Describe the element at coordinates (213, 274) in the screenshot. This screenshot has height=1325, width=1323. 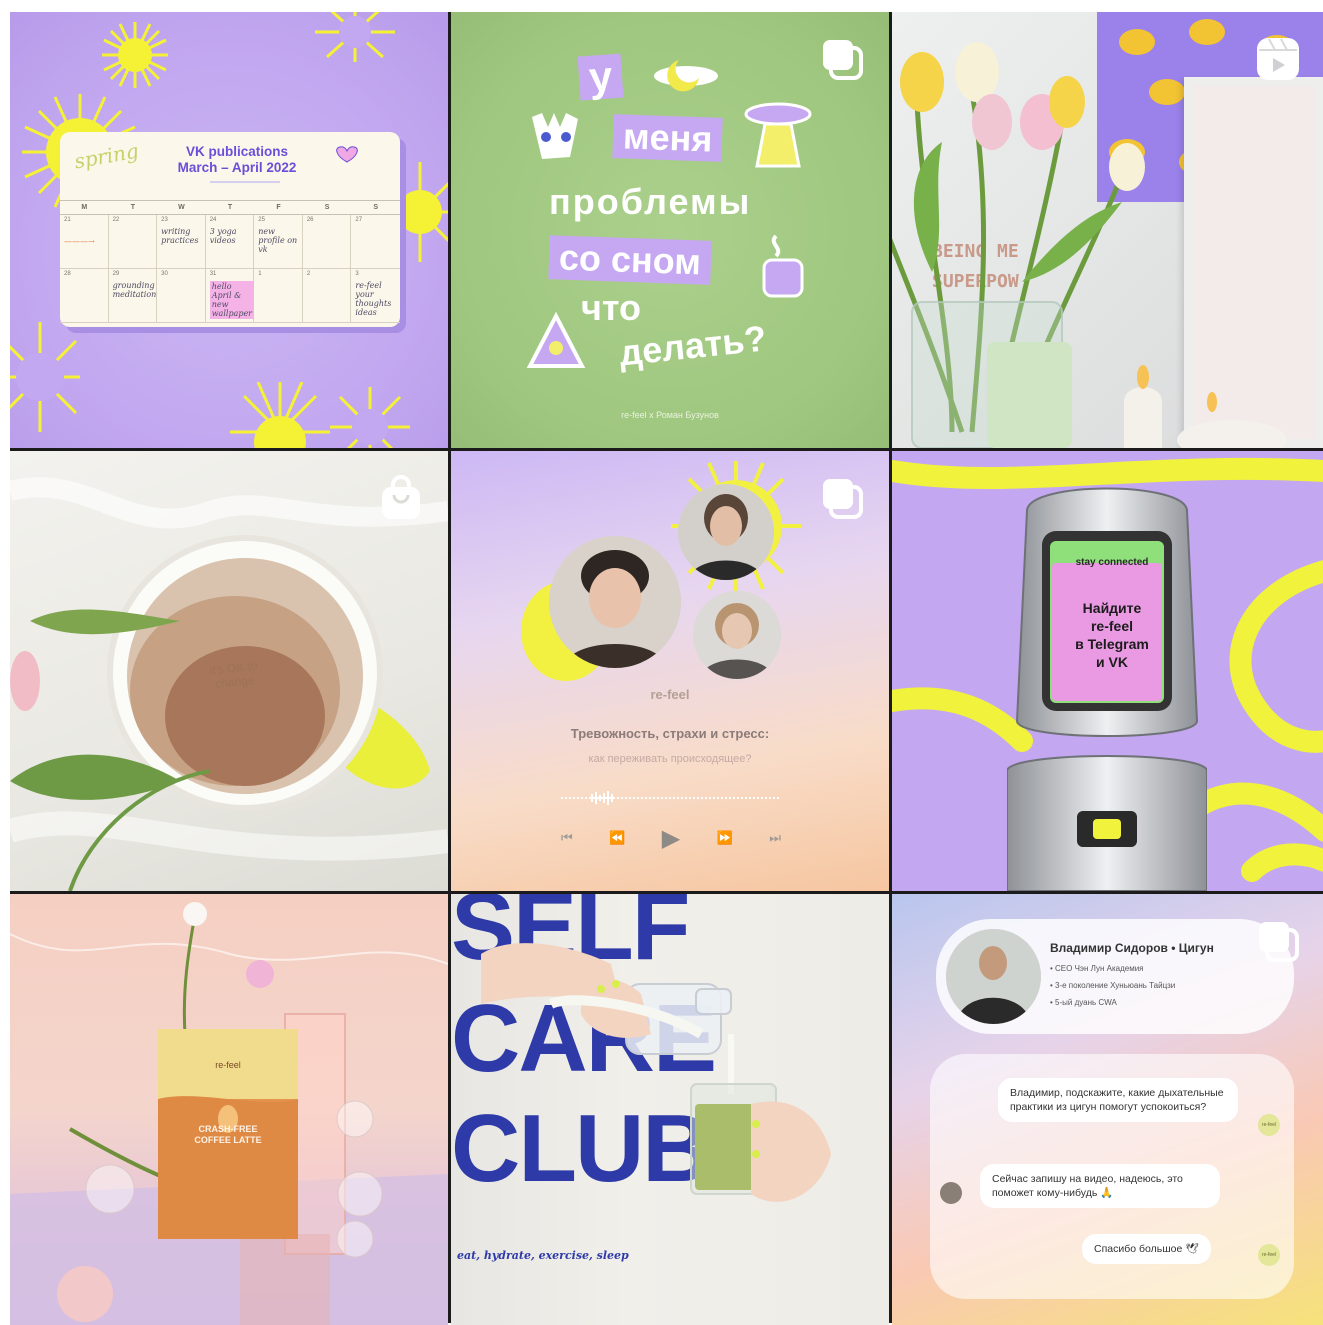
I see `day-number: 31` at that location.